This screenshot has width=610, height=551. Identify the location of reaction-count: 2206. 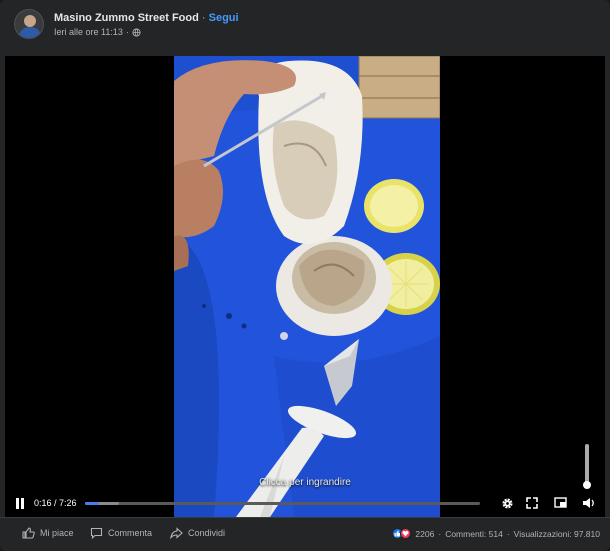
(424, 534).